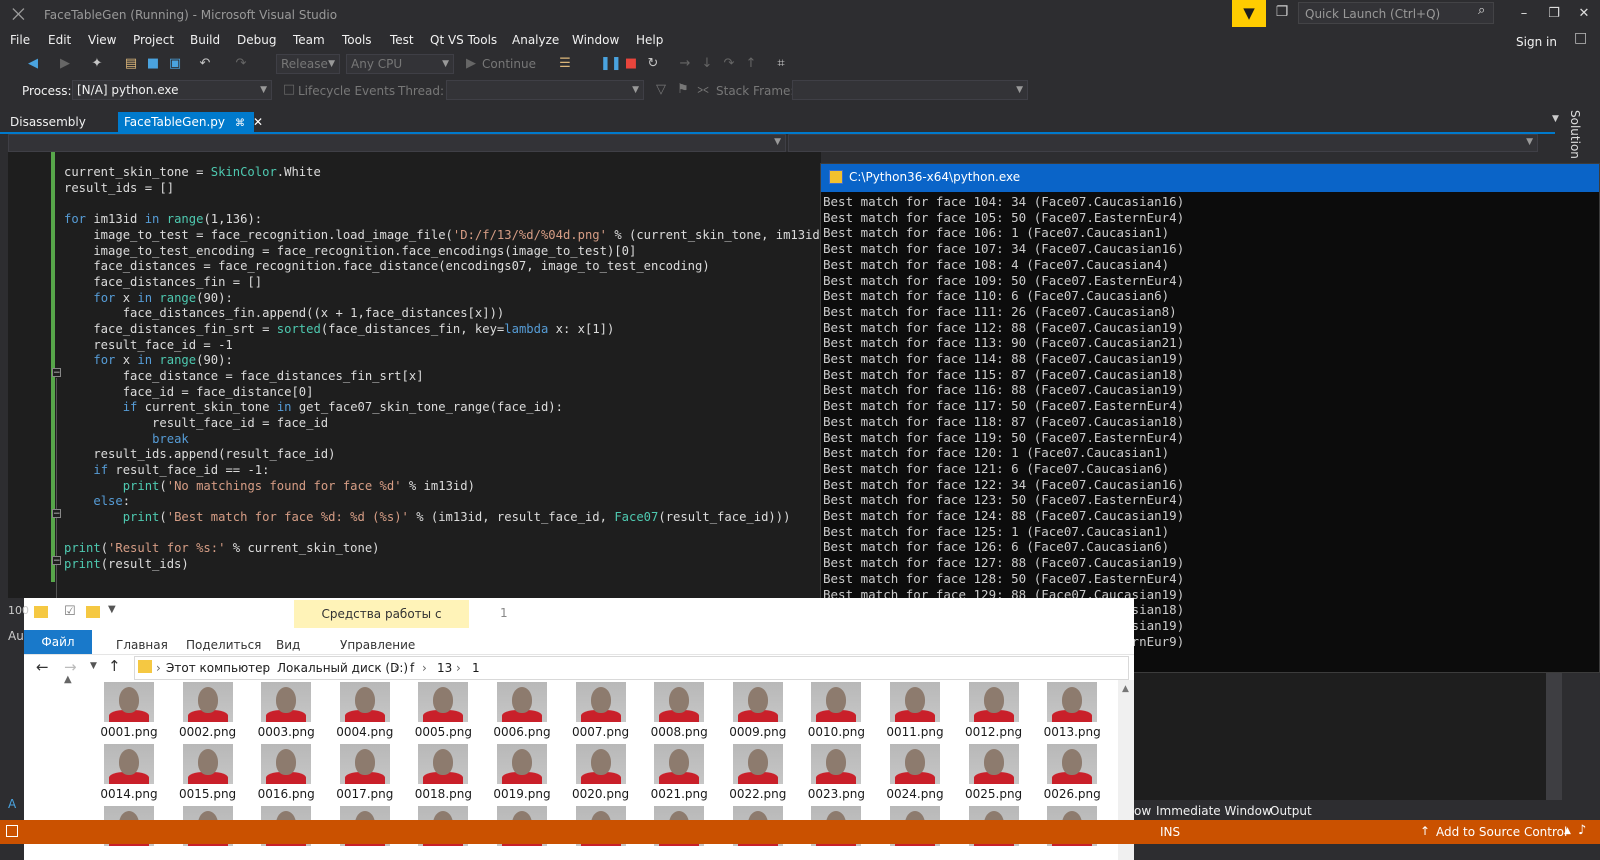  What do you see at coordinates (93, 612) in the screenshot?
I see `new-folder-icon` at bounding box center [93, 612].